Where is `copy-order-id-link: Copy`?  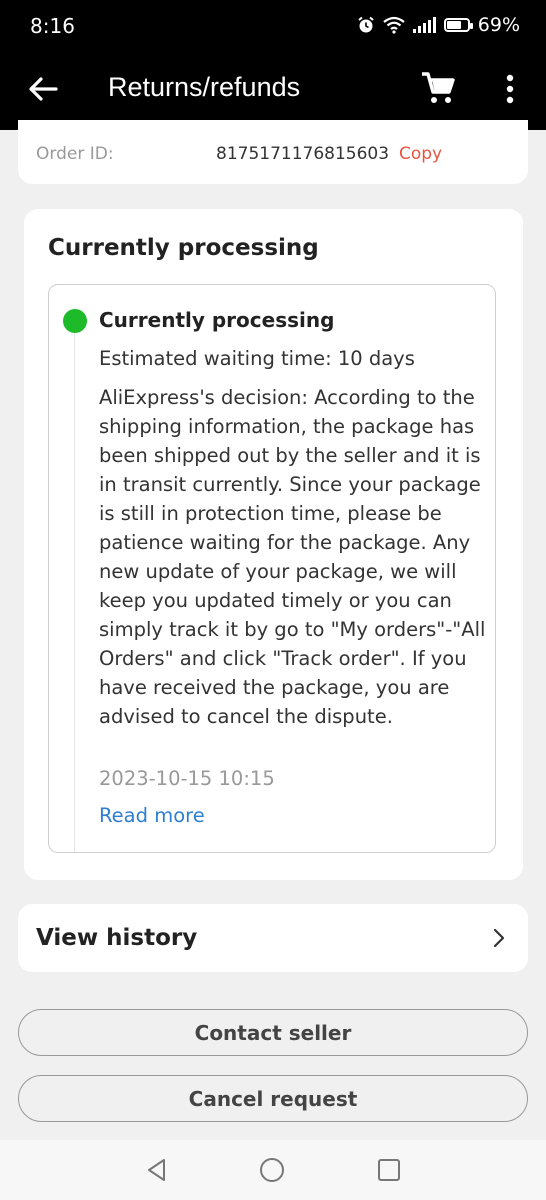 copy-order-id-link: Copy is located at coordinates (420, 154).